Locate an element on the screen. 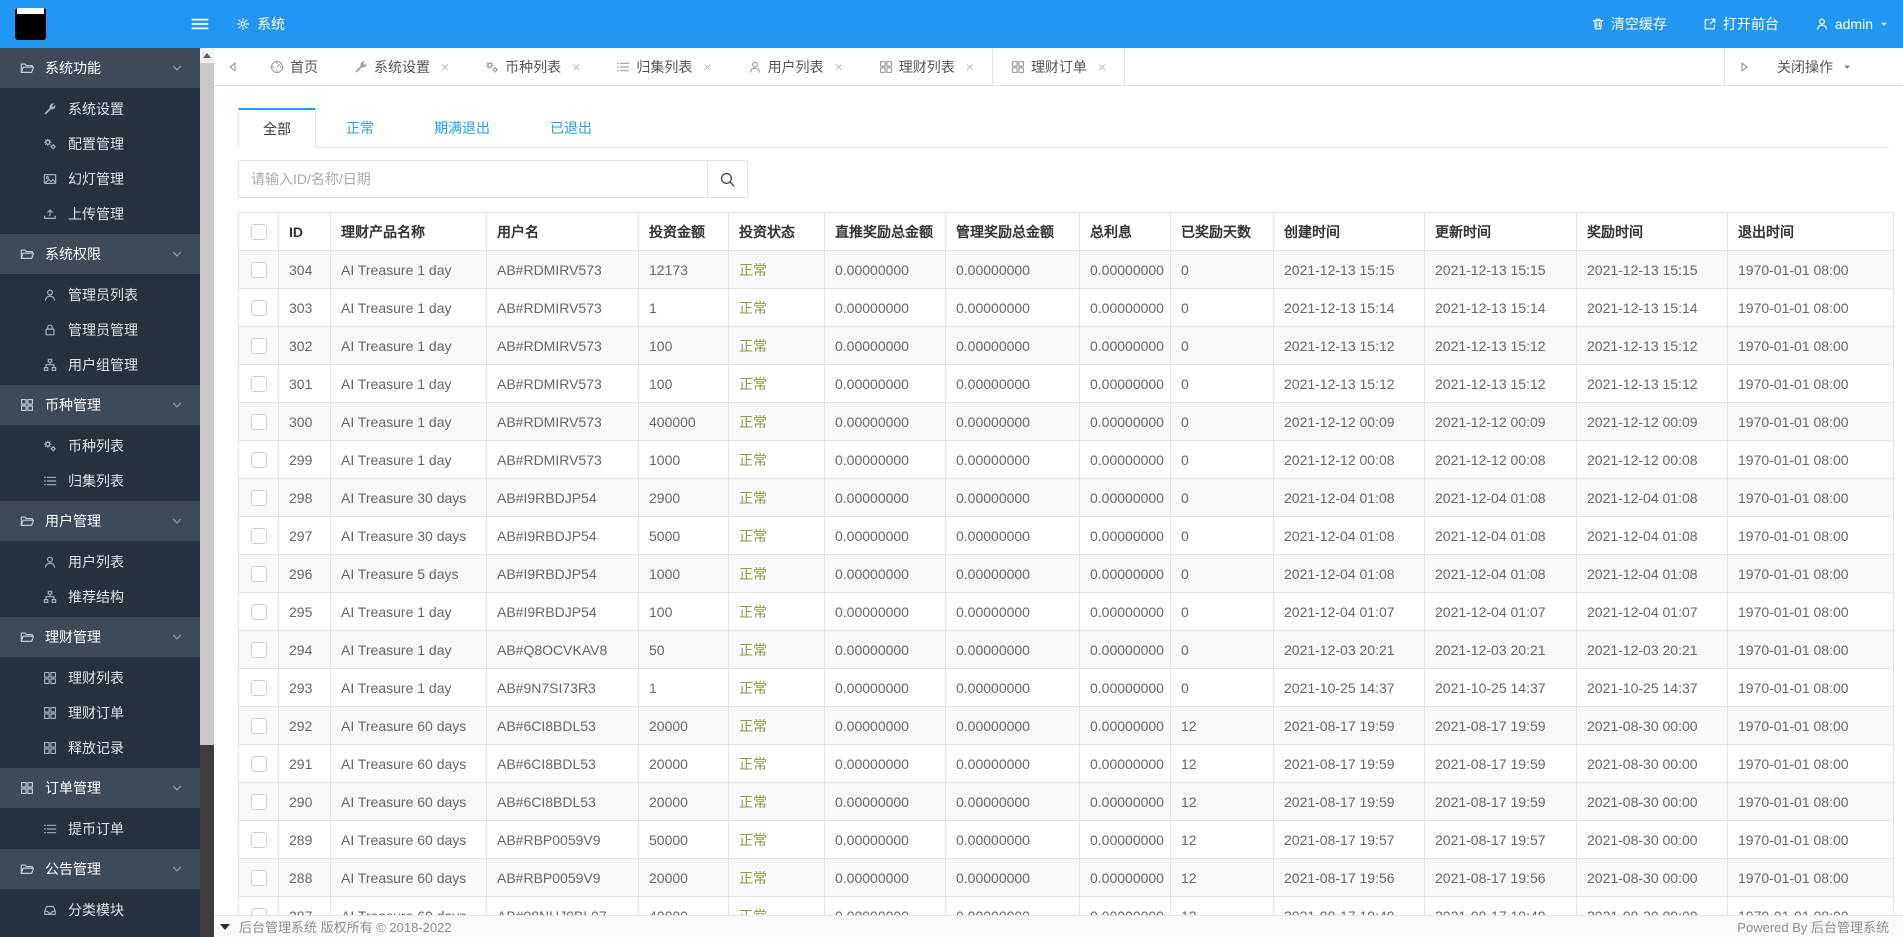 Image resolution: width=1903 pixels, height=937 pixels. topbar-menu-system: 系统 is located at coordinates (260, 24).